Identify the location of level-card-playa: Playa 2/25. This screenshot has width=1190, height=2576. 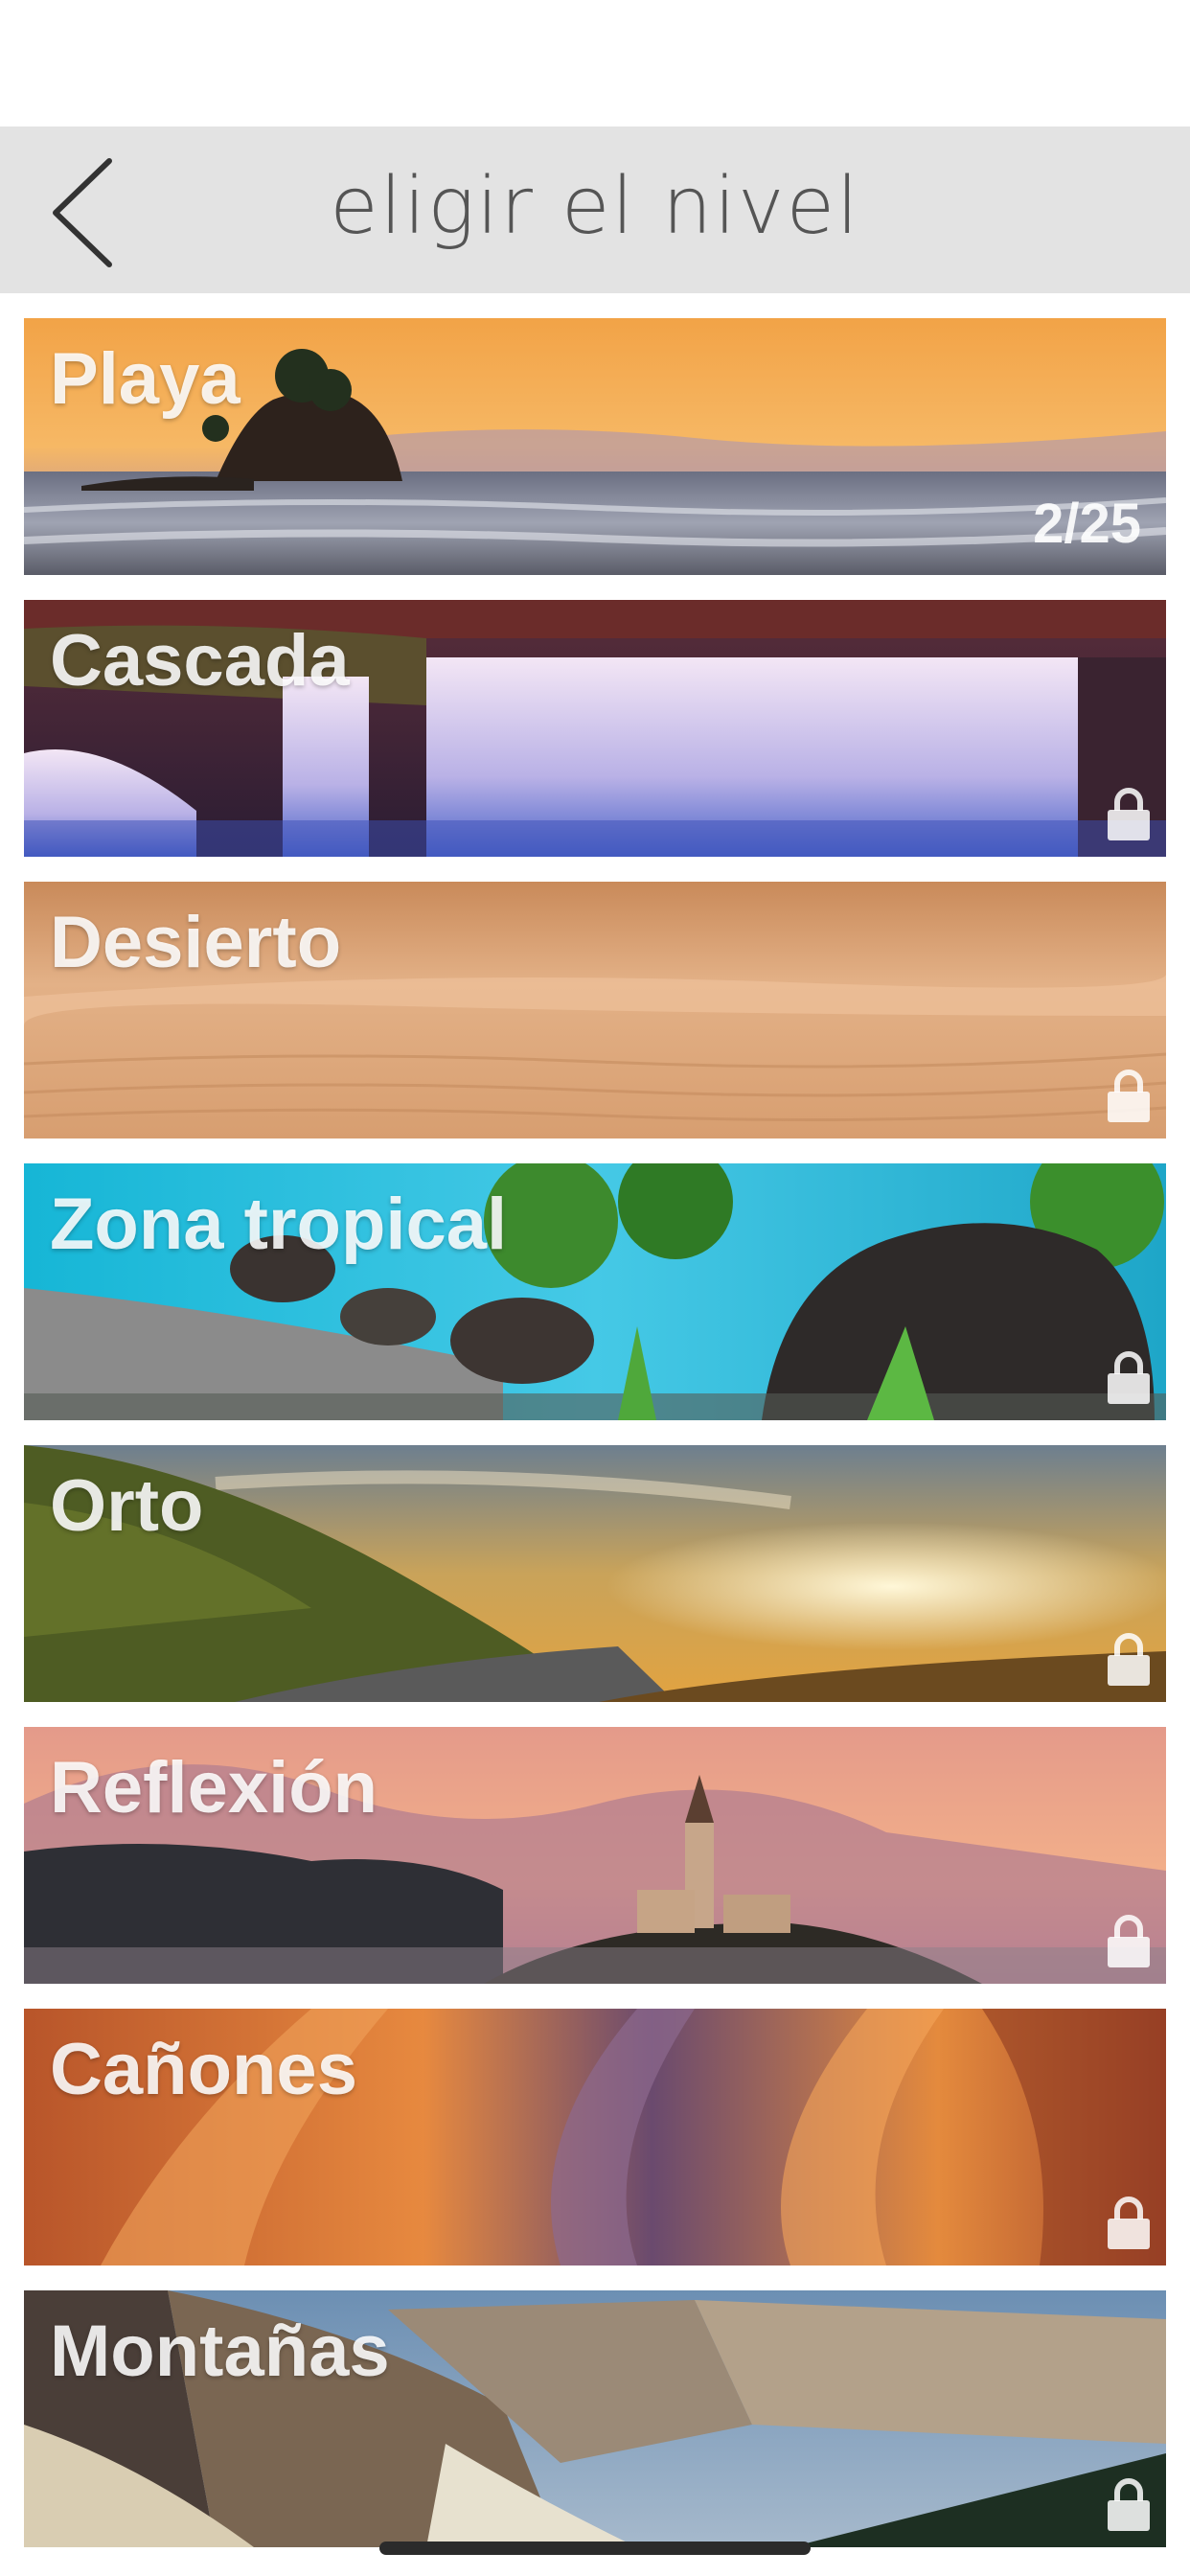
(595, 446).